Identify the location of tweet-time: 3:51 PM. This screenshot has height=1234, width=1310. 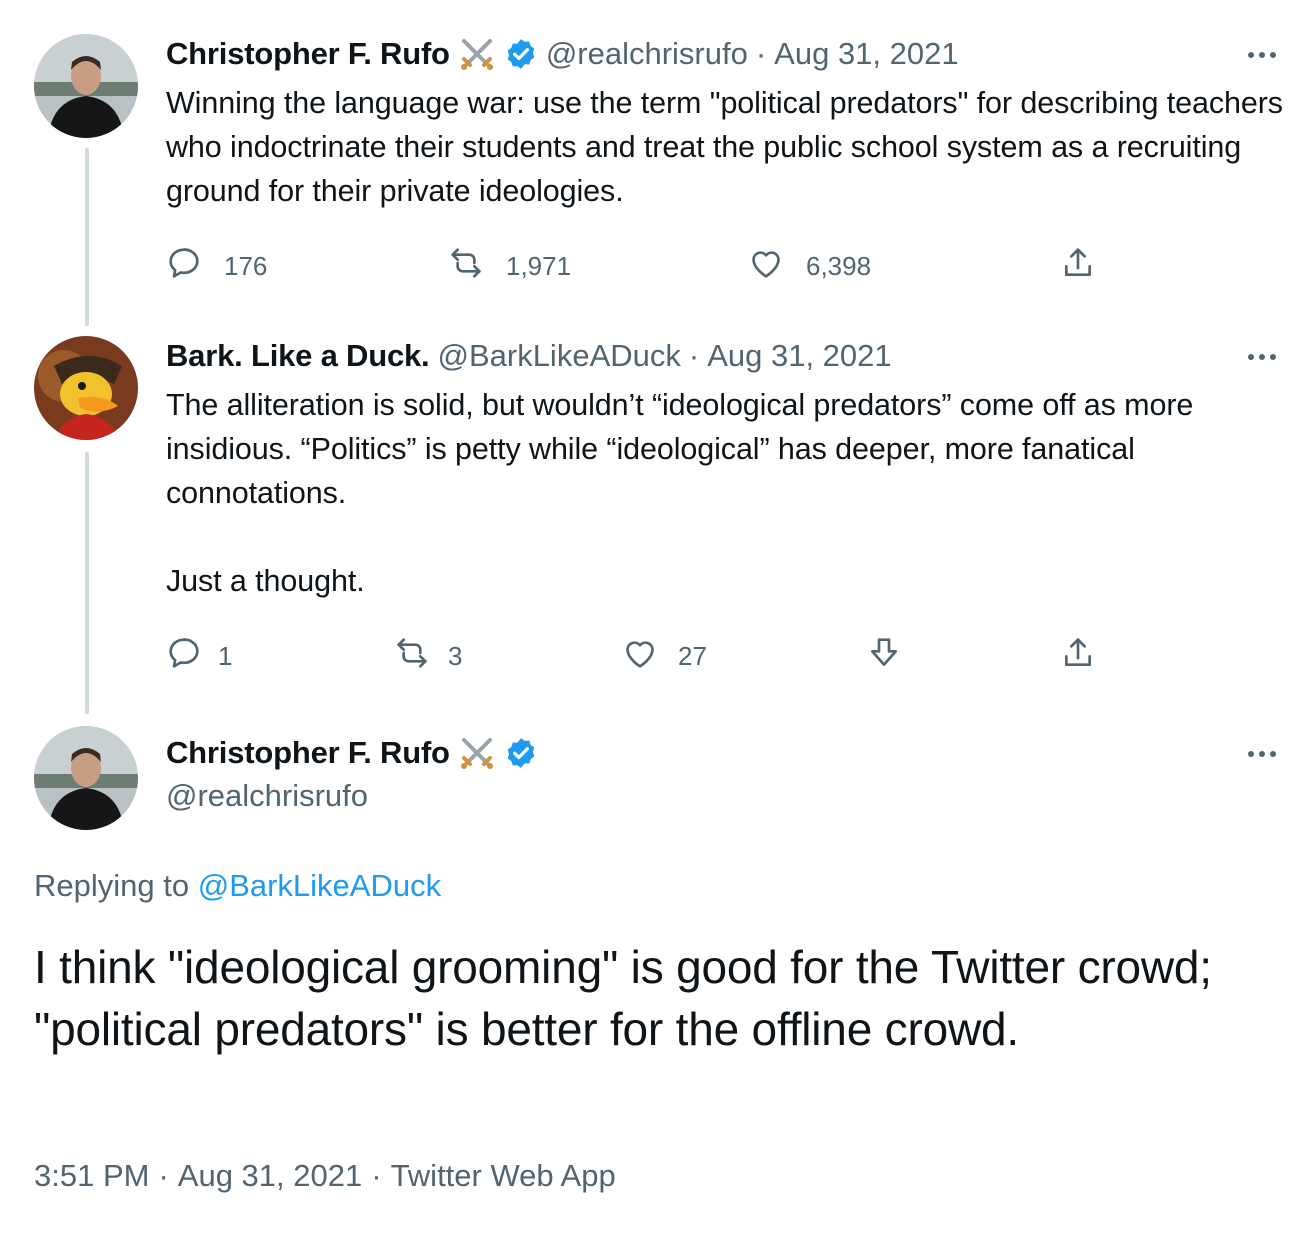
(91, 1176).